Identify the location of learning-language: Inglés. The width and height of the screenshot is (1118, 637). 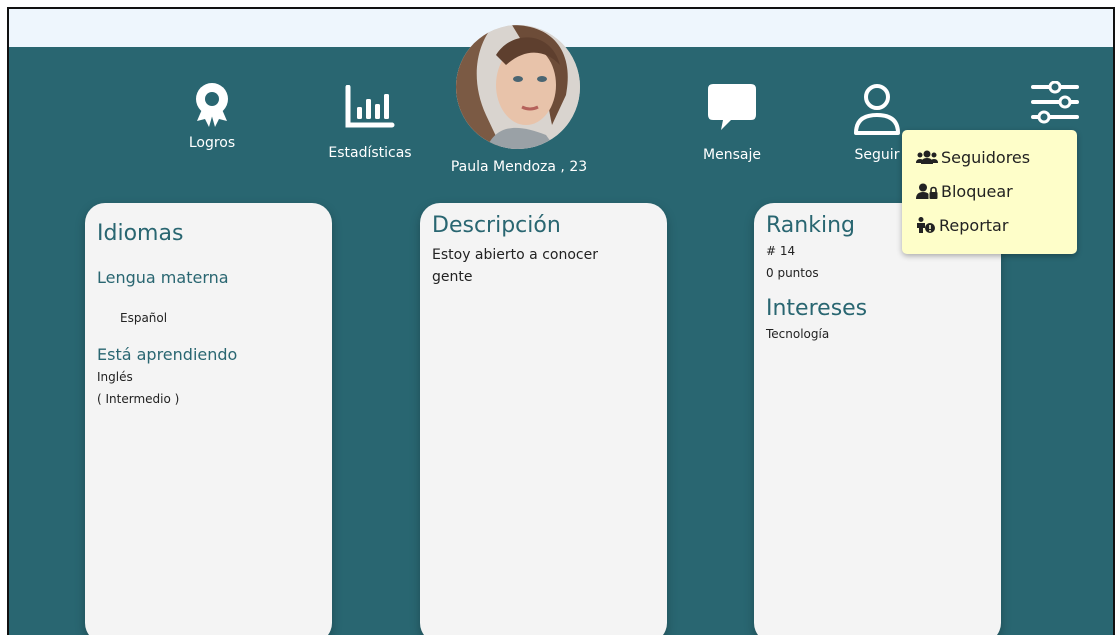
(115, 377).